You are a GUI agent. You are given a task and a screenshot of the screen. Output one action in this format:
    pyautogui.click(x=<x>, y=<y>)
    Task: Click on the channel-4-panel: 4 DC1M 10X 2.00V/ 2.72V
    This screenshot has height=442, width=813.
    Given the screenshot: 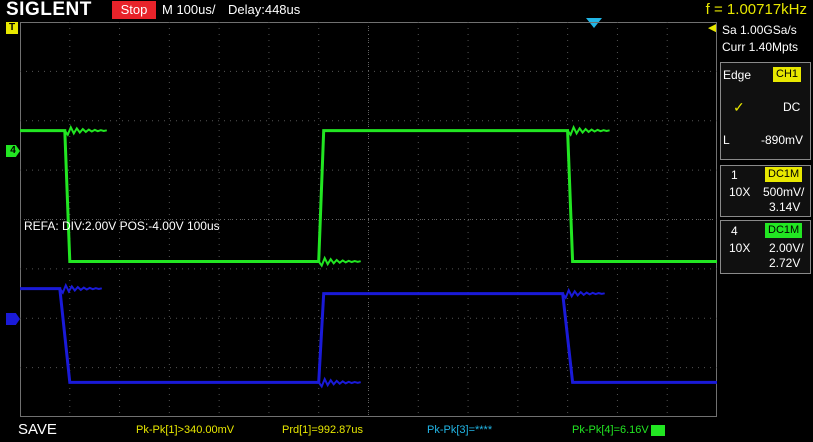 What is the action you would take?
    pyautogui.click(x=765, y=247)
    